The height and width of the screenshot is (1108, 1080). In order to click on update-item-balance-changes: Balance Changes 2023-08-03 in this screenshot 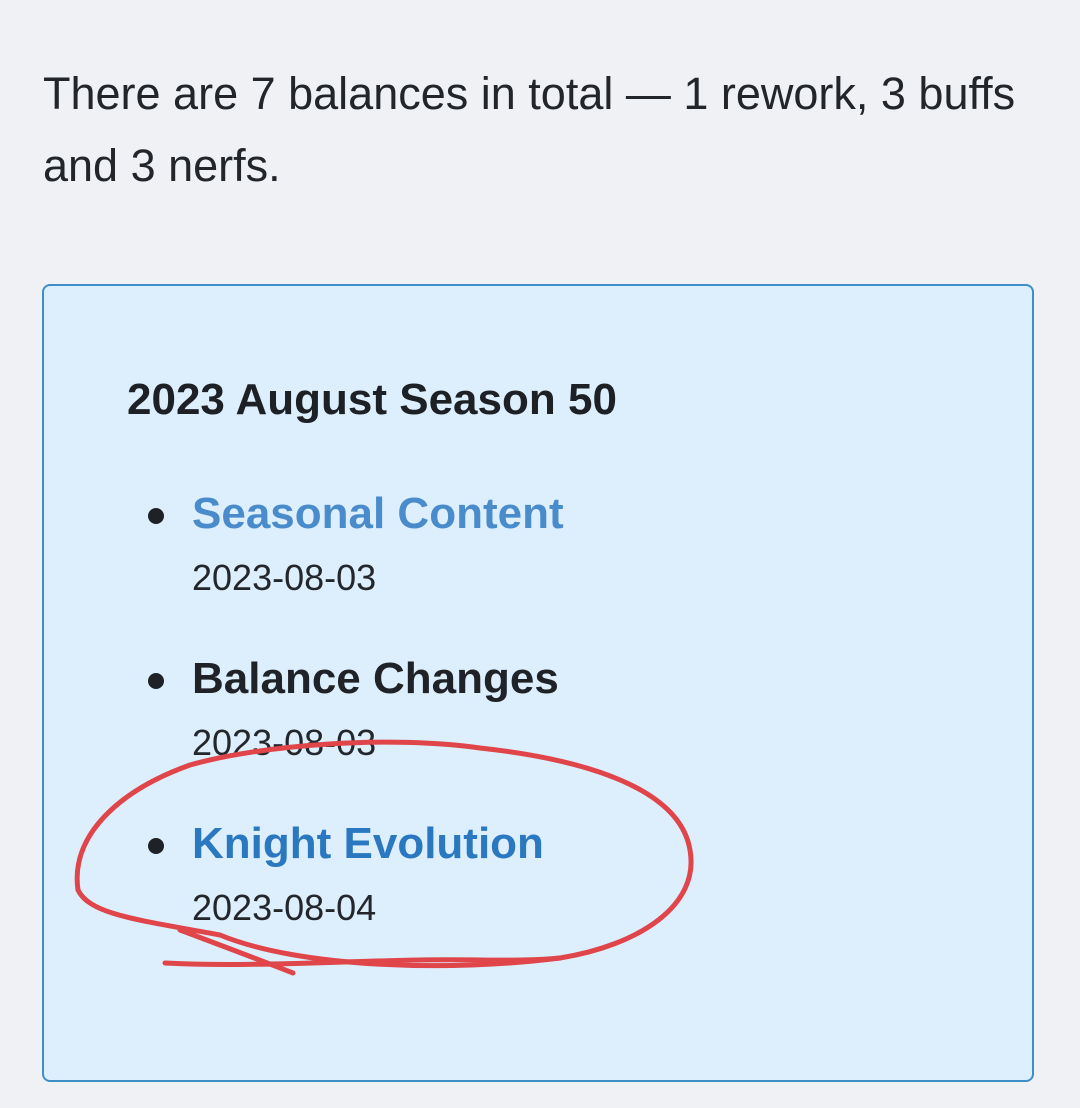, I will do `click(498, 709)`.